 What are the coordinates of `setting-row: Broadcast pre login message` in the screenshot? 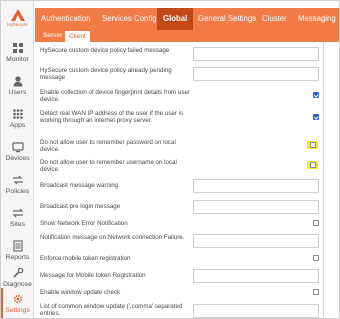 It's located at (179, 207).